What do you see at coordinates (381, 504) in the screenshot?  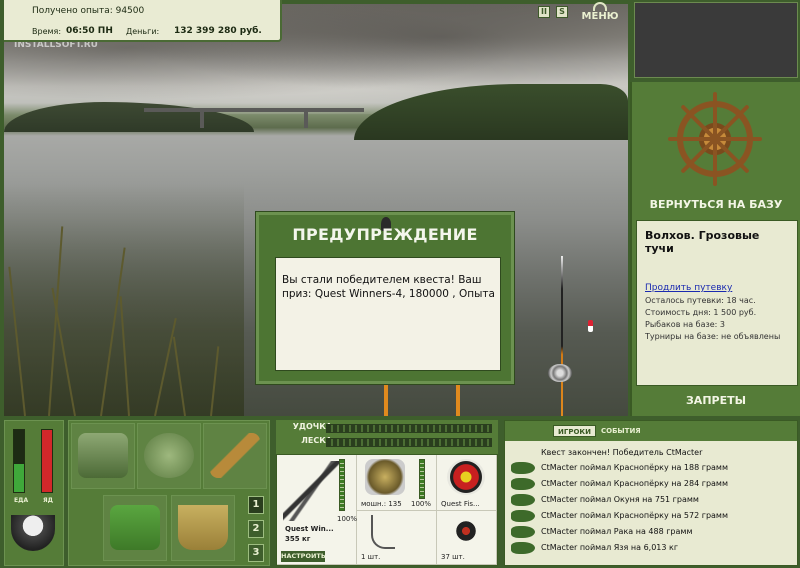 I see `reel-power: мошн.: 135` at bounding box center [381, 504].